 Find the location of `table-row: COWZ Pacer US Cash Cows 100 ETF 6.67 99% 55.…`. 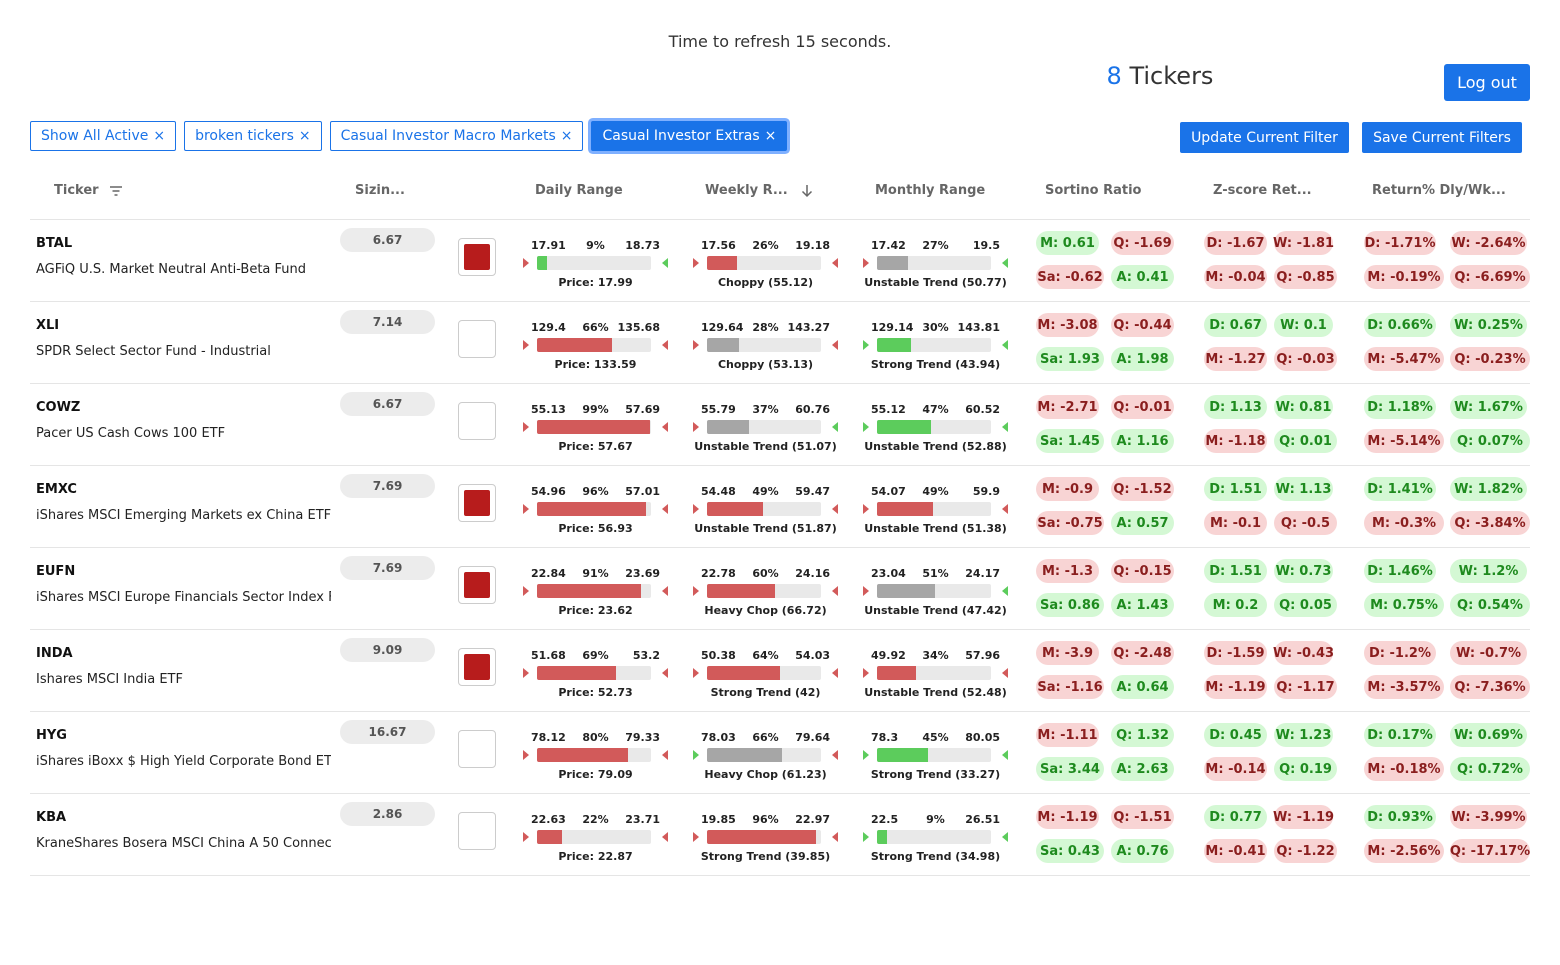

table-row: COWZ Pacer US Cash Cows 100 ETF 6.67 99% 55.… is located at coordinates (780, 424).